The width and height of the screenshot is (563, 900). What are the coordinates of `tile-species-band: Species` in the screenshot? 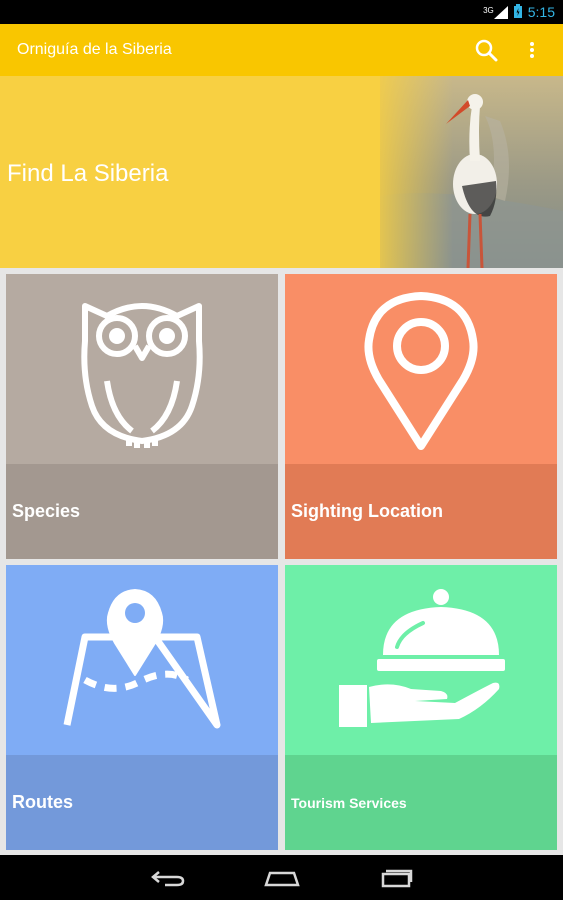 It's located at (142, 511).